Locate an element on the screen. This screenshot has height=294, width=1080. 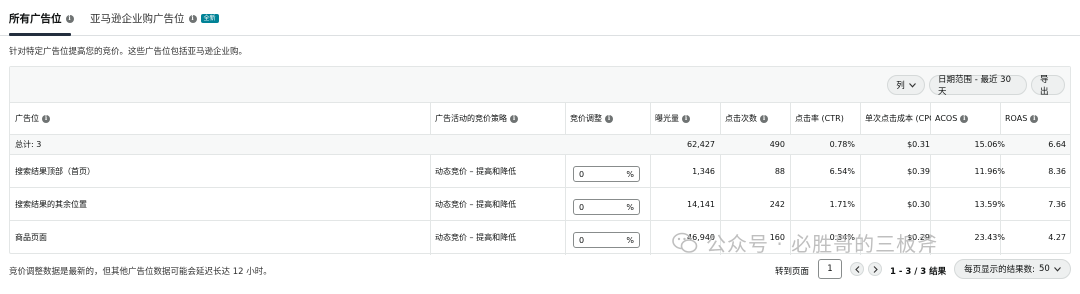
total-impressions: 62,427 is located at coordinates (701, 144).